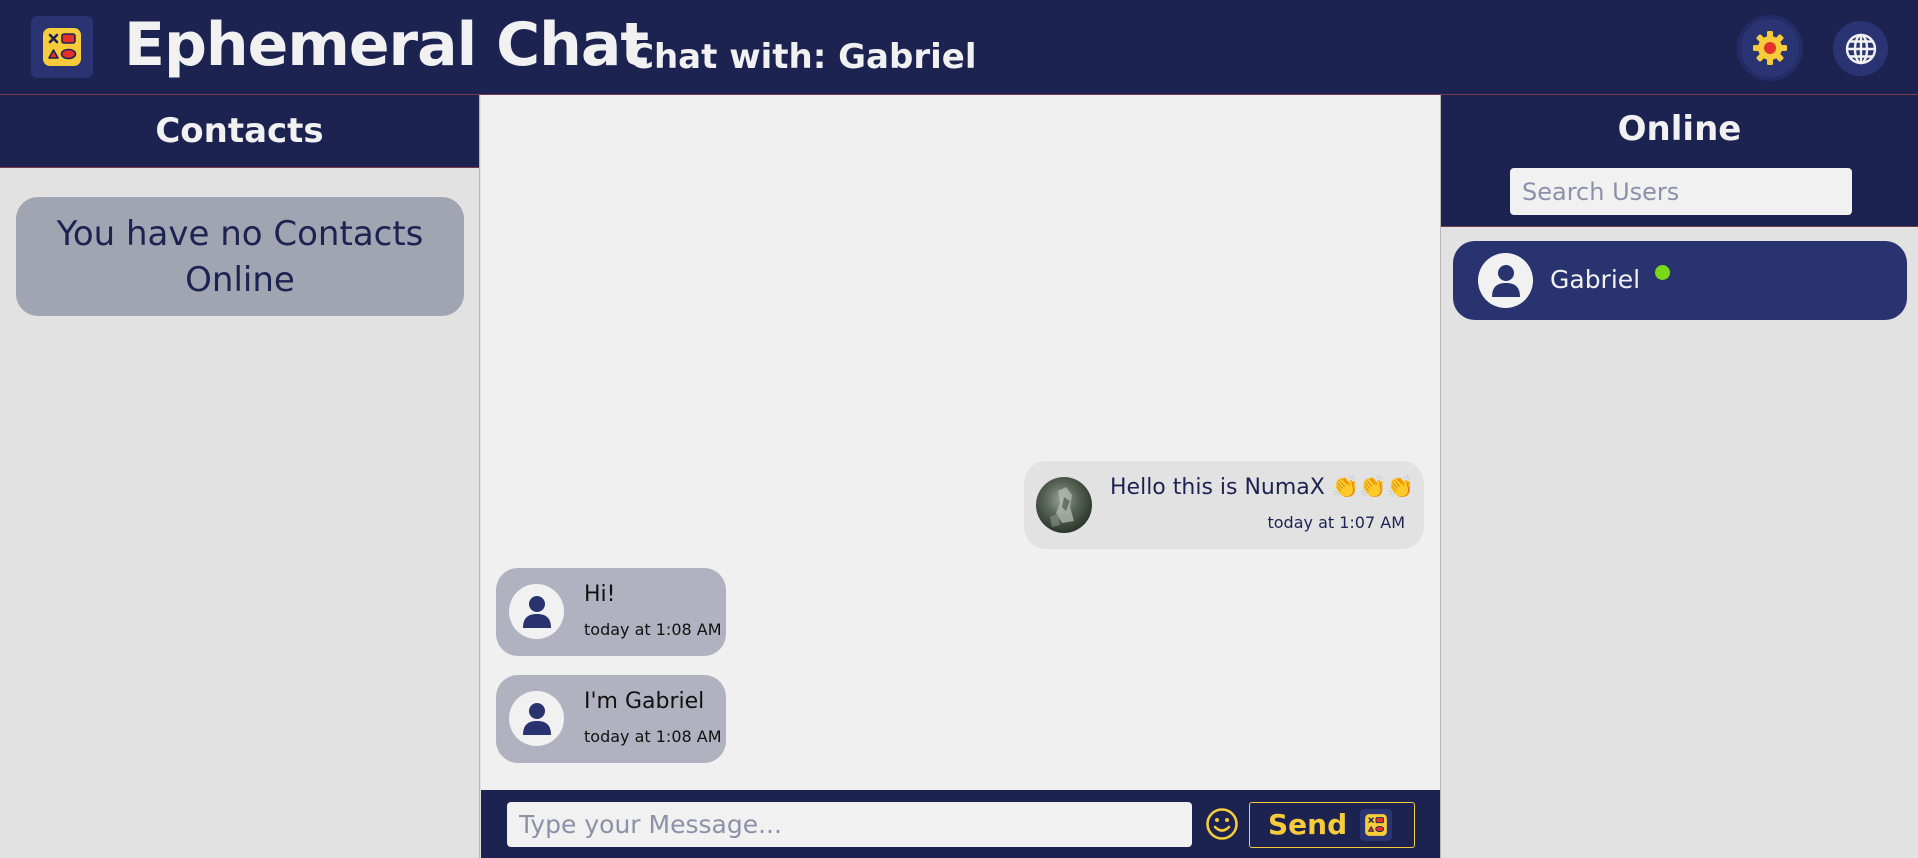 The image size is (1918, 858). I want to click on no-contacts-message: You have no Contacts Online, so click(240, 256).